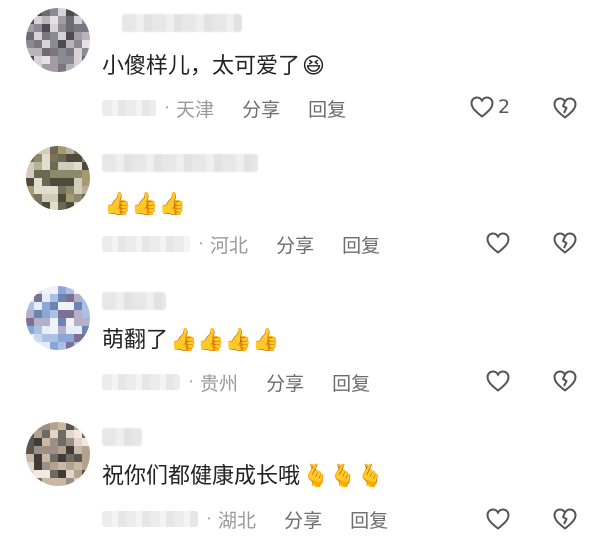  Describe the element at coordinates (224, 108) in the screenshot. I see `comment-meta: · 天津 分享 回复` at that location.